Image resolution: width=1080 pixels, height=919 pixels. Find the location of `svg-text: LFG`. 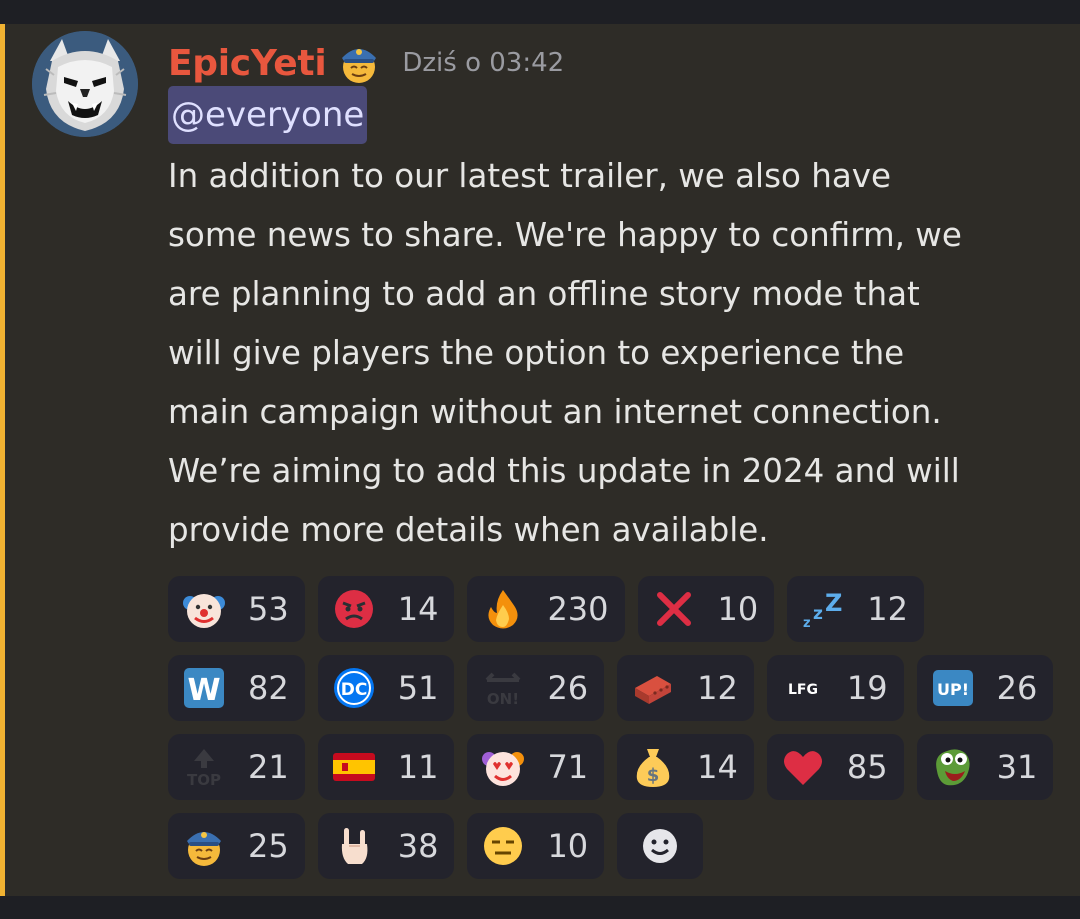

svg-text: LFG is located at coordinates (803, 690).